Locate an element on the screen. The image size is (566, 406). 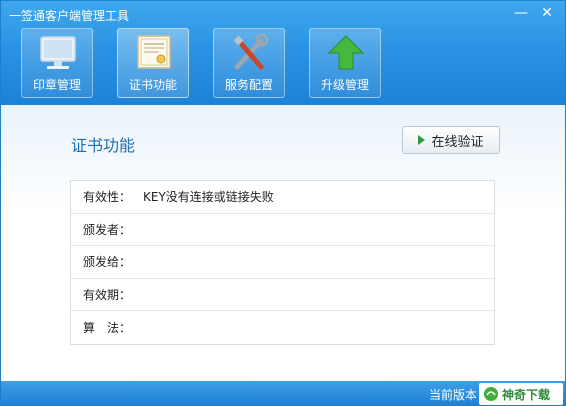
tool-label: 升级管理 is located at coordinates (344, 85).